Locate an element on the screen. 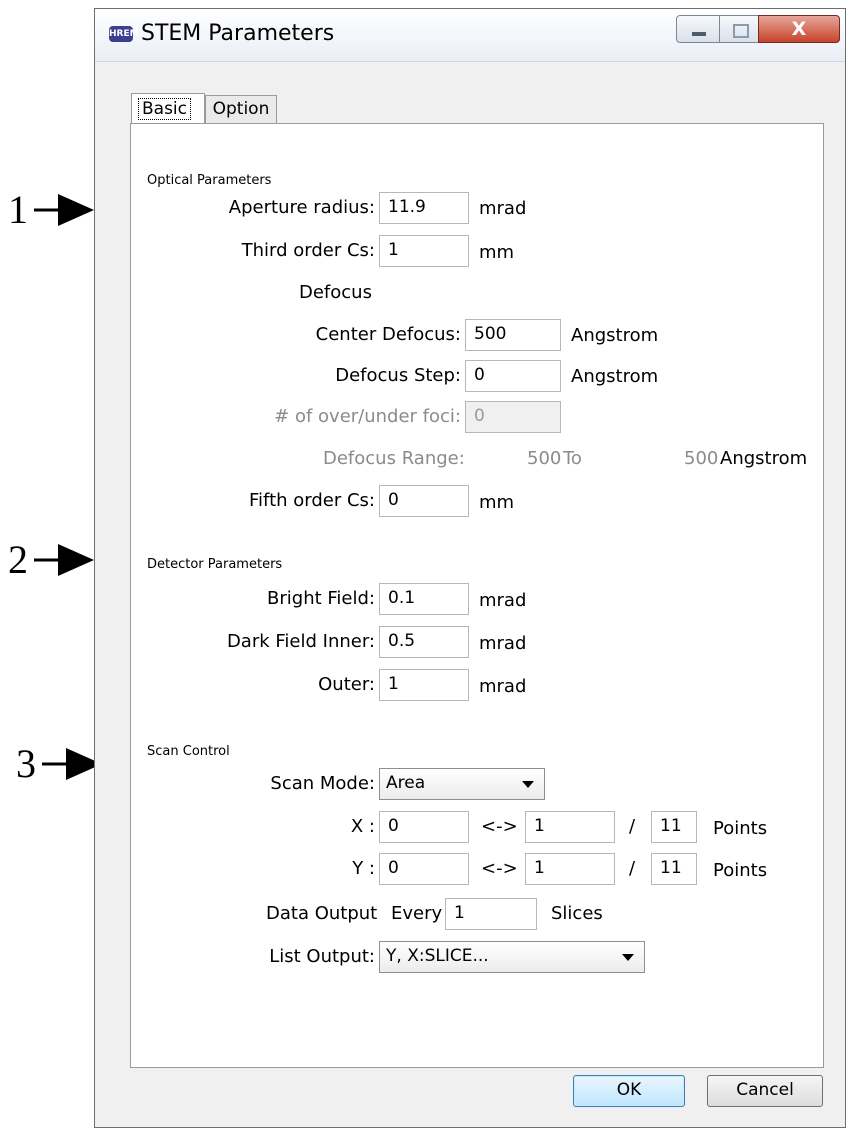 The image size is (854, 1131). y-range-arrow: <-> is located at coordinates (499, 868).